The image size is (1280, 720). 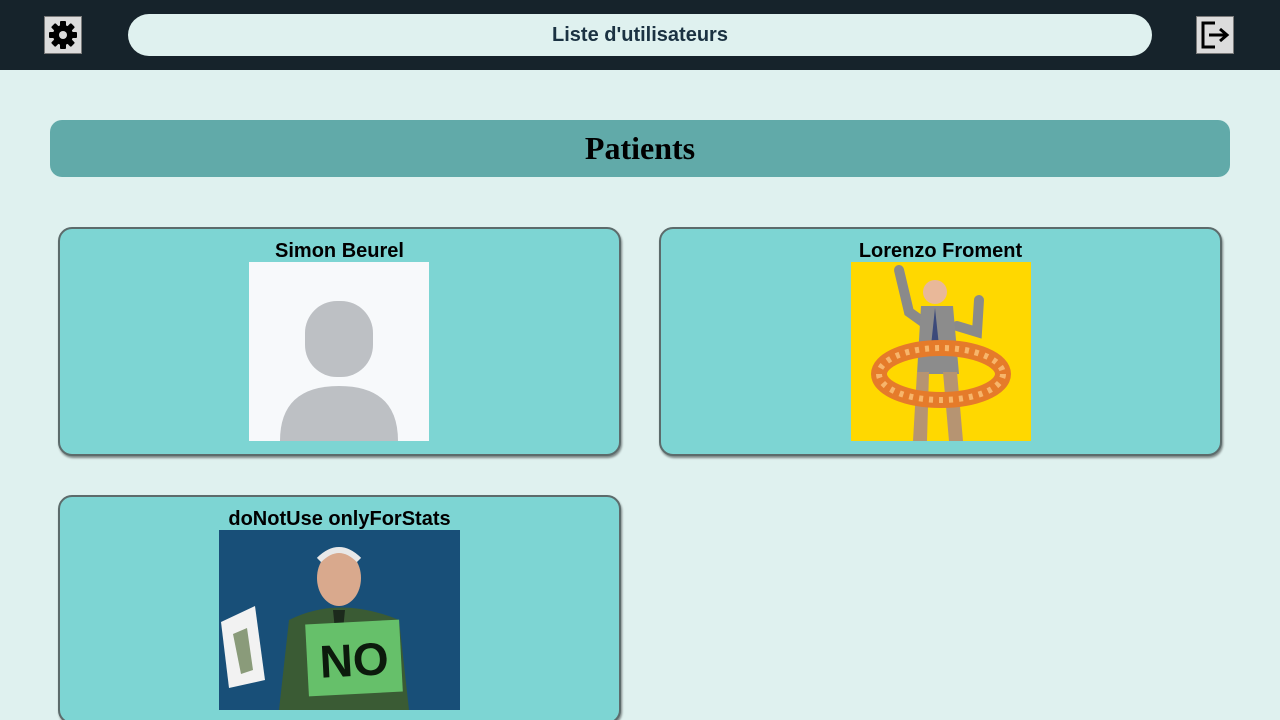 What do you see at coordinates (941, 351) in the screenshot?
I see `dancing-man-photo` at bounding box center [941, 351].